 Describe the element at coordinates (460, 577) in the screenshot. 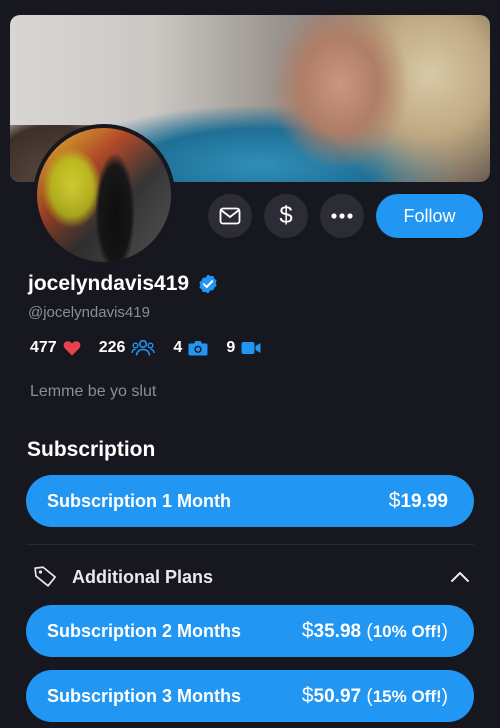

I see `chevron-up-icon` at that location.